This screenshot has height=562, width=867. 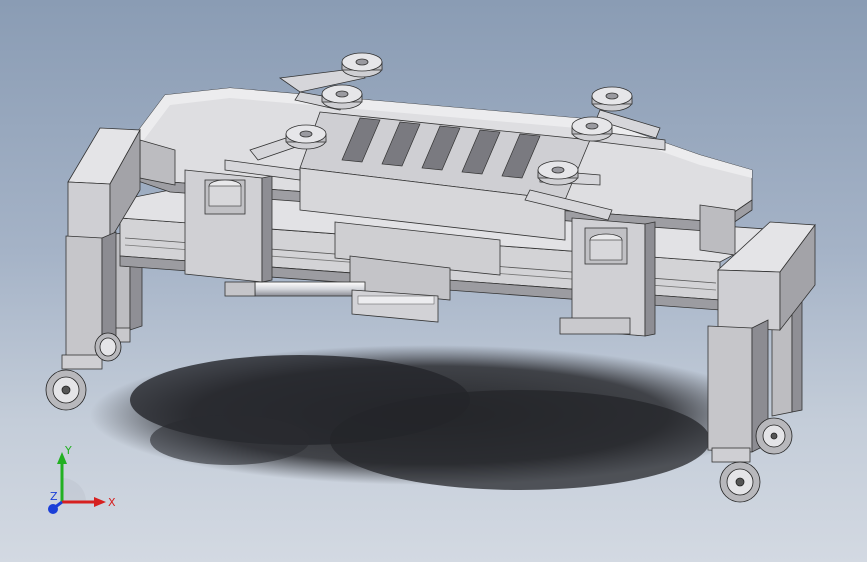 I want to click on axis-triad: Y X Z, so click(x=80, y=480).